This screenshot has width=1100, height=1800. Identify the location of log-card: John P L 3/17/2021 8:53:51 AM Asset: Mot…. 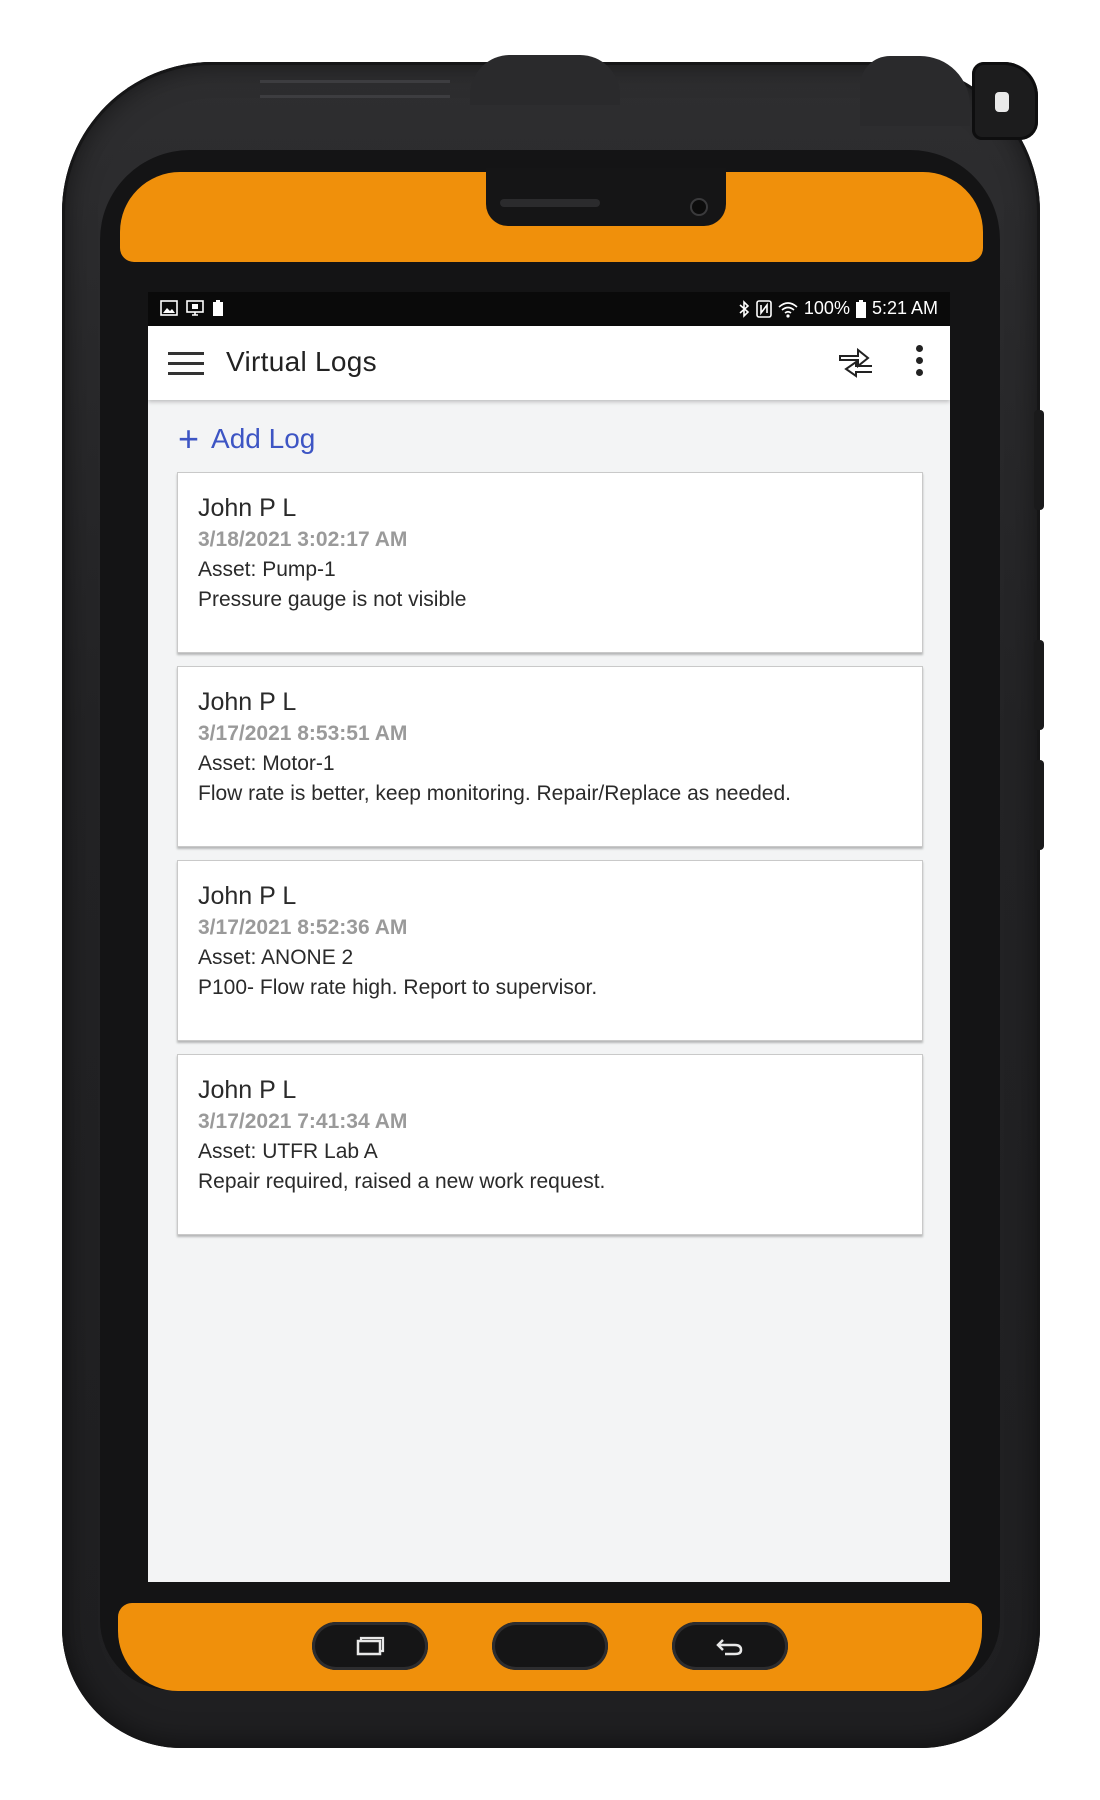
(550, 756).